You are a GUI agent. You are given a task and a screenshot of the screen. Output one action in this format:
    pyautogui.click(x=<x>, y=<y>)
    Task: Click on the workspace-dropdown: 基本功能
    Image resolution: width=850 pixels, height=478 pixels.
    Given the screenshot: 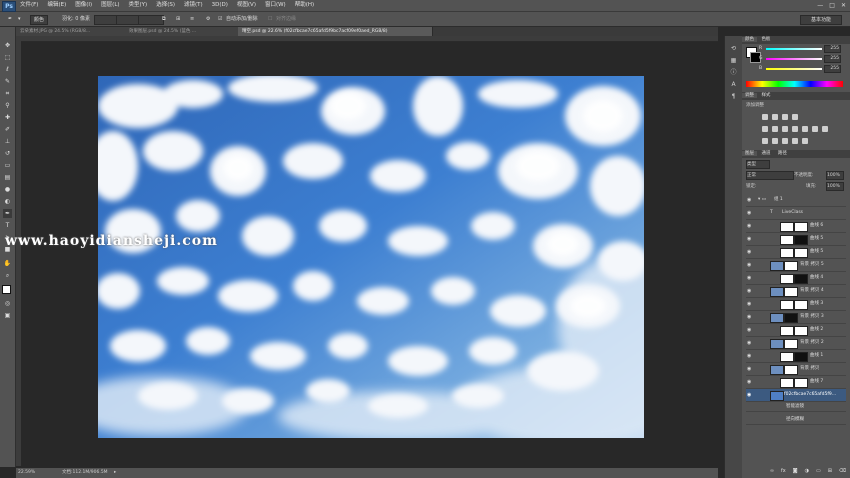 What is the action you would take?
    pyautogui.click(x=821, y=20)
    